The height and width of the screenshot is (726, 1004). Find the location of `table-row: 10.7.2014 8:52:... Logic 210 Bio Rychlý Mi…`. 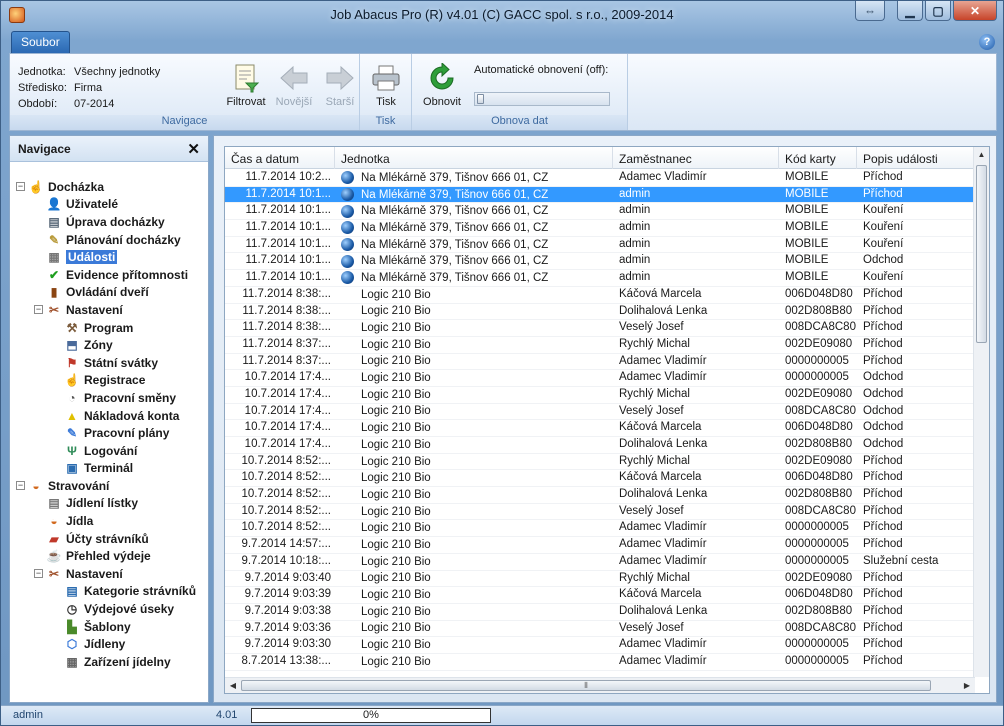

table-row: 10.7.2014 8:52:... Logic 210 Bio Rychlý Mi… is located at coordinates (600, 462).